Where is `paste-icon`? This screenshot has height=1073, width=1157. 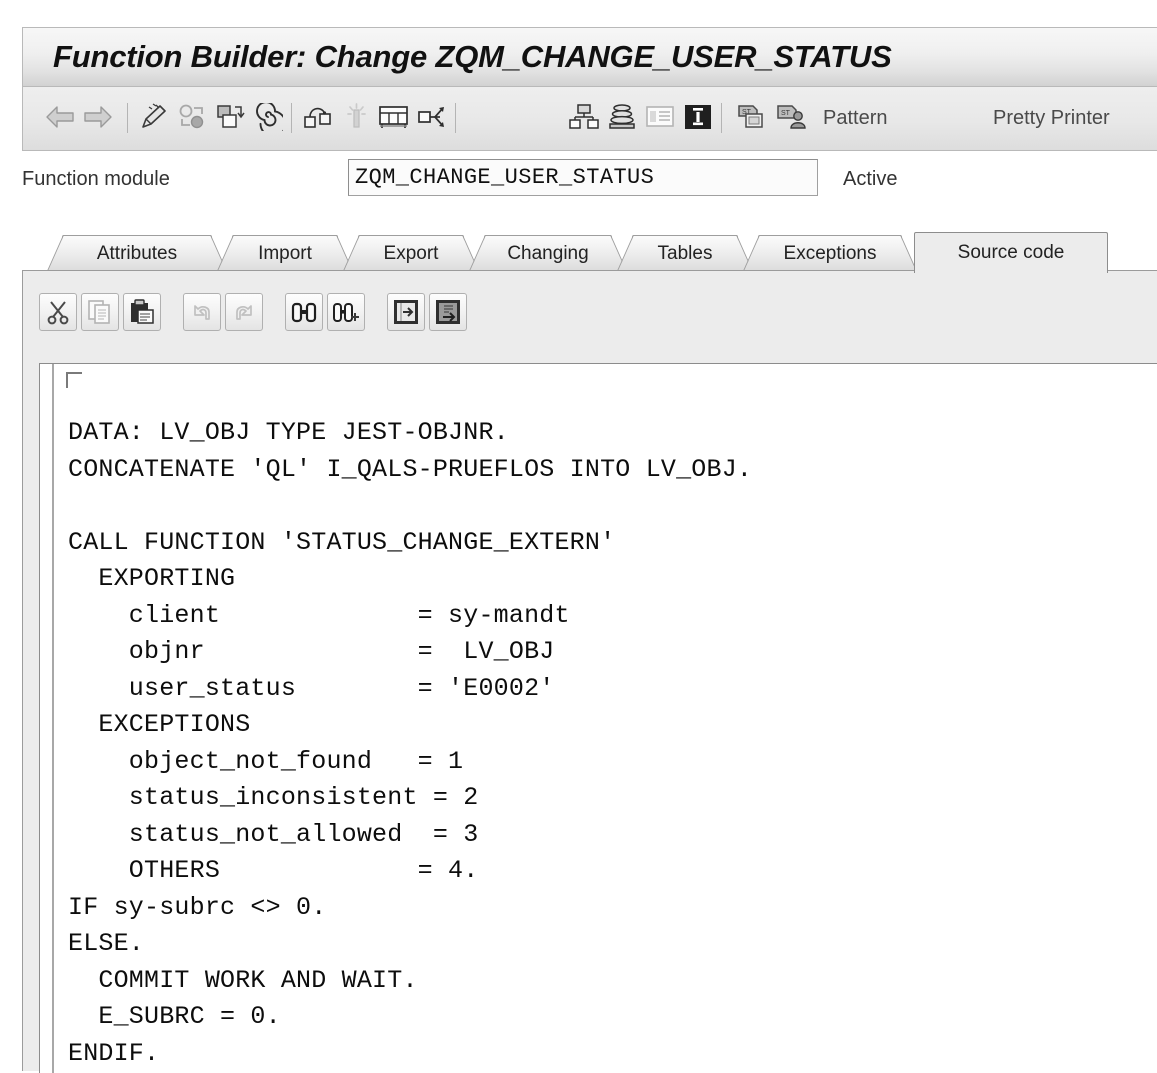 paste-icon is located at coordinates (142, 312).